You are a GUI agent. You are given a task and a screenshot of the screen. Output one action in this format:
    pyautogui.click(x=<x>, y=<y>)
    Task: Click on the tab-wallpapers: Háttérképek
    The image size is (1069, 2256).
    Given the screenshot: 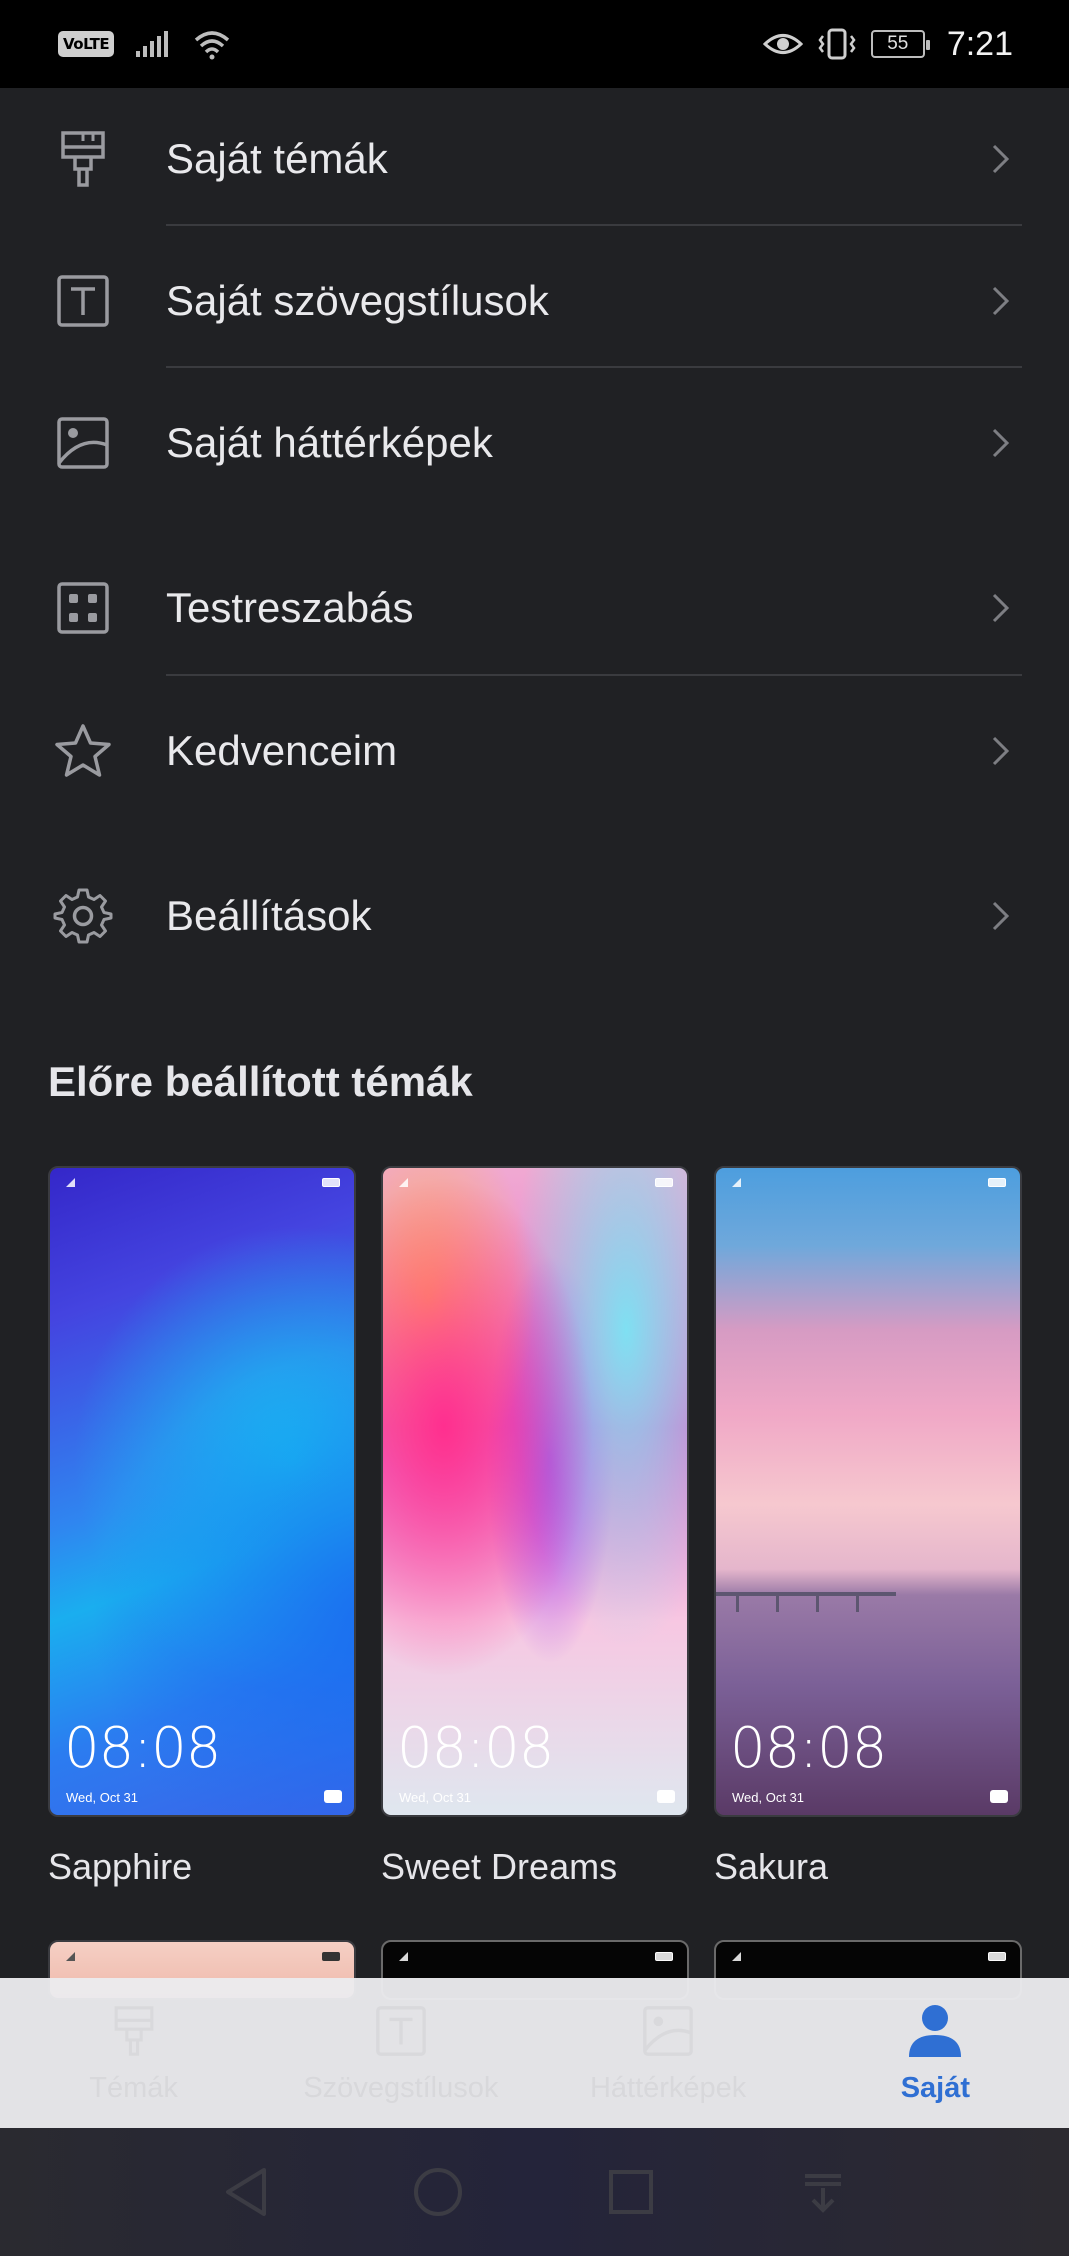 What is the action you would take?
    pyautogui.click(x=668, y=2053)
    